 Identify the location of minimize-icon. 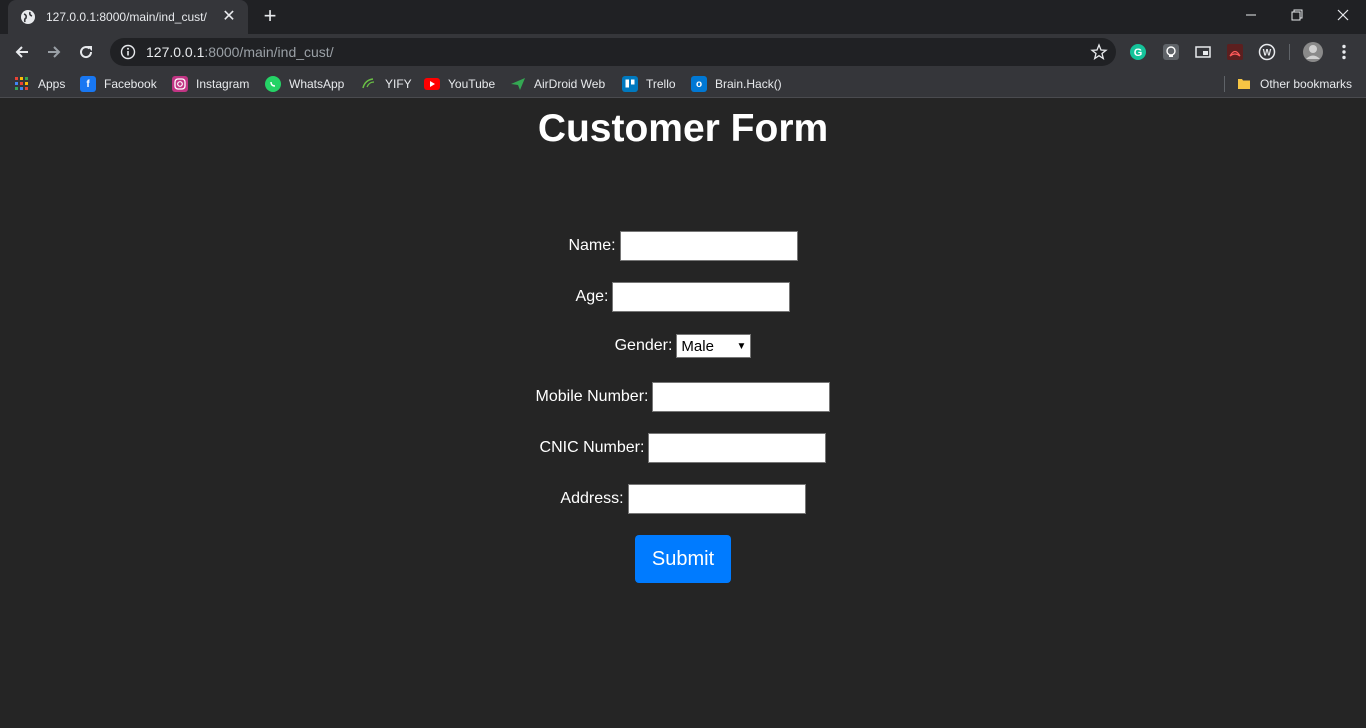
(1251, 15).